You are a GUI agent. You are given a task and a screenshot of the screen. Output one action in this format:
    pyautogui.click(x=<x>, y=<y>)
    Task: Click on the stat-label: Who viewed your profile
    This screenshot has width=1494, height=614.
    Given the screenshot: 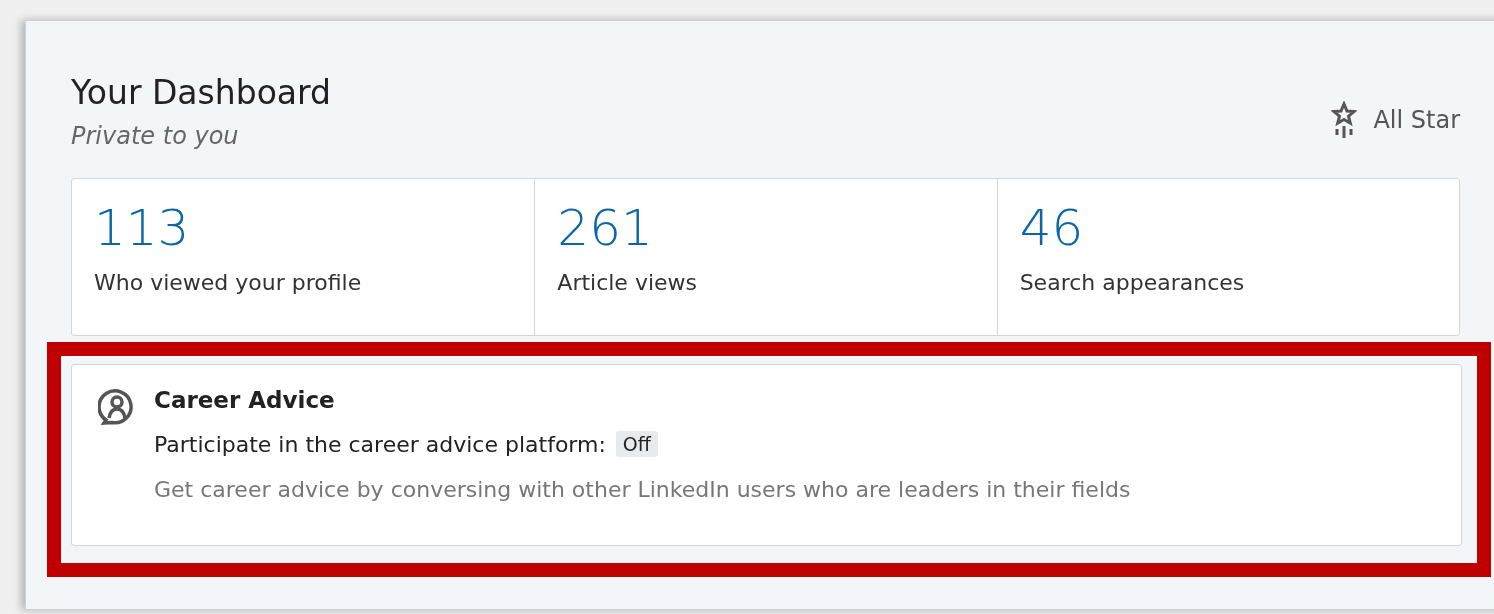 What is the action you would take?
    pyautogui.click(x=228, y=282)
    